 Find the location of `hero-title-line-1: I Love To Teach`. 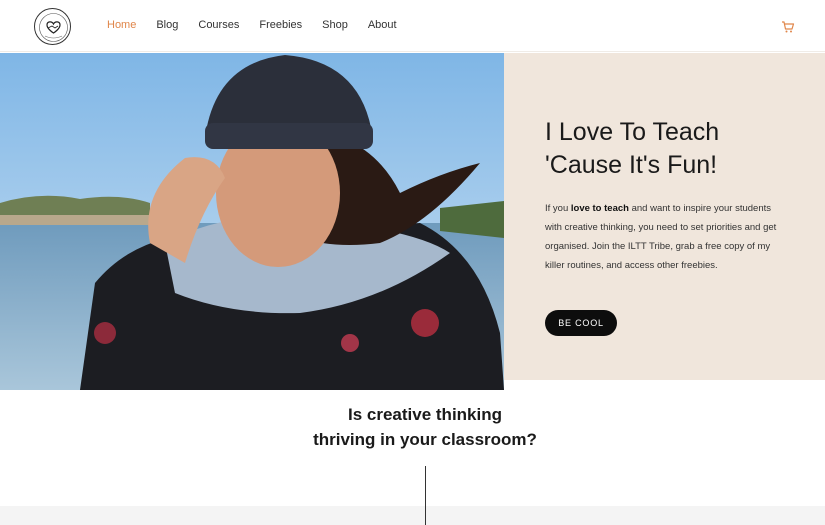

hero-title-line-1: I Love To Teach is located at coordinates (632, 132).